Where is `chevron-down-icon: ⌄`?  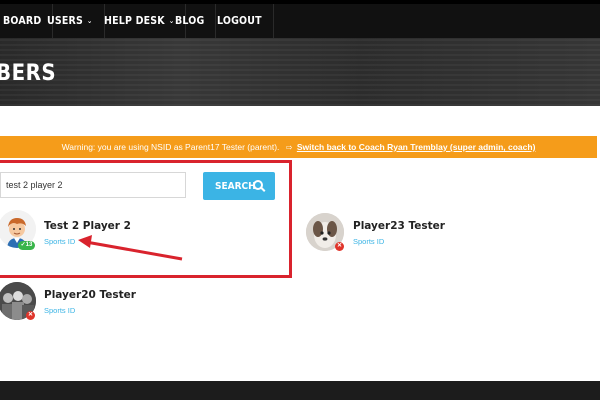
chevron-down-icon: ⌄ is located at coordinates (90, 21).